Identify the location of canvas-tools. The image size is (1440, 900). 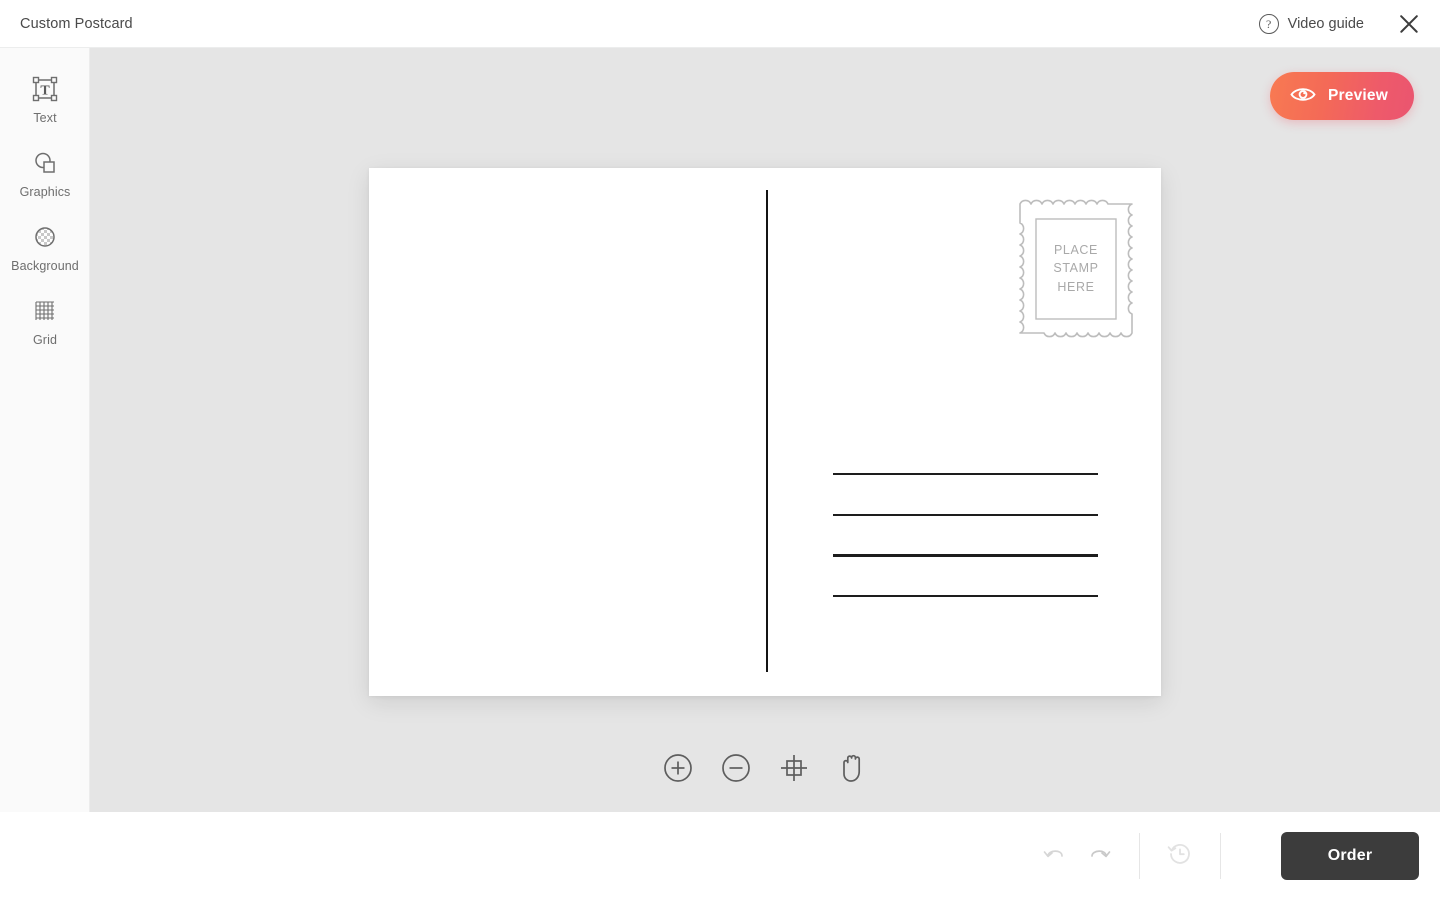
(765, 770).